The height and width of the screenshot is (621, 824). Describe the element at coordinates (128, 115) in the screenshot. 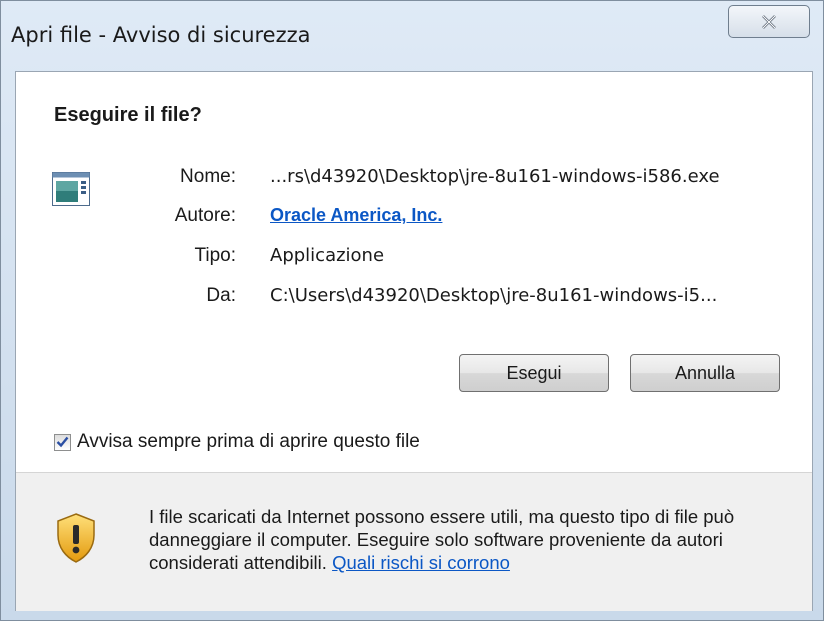

I see `dialog-heading: Eseguire il file?` at that location.